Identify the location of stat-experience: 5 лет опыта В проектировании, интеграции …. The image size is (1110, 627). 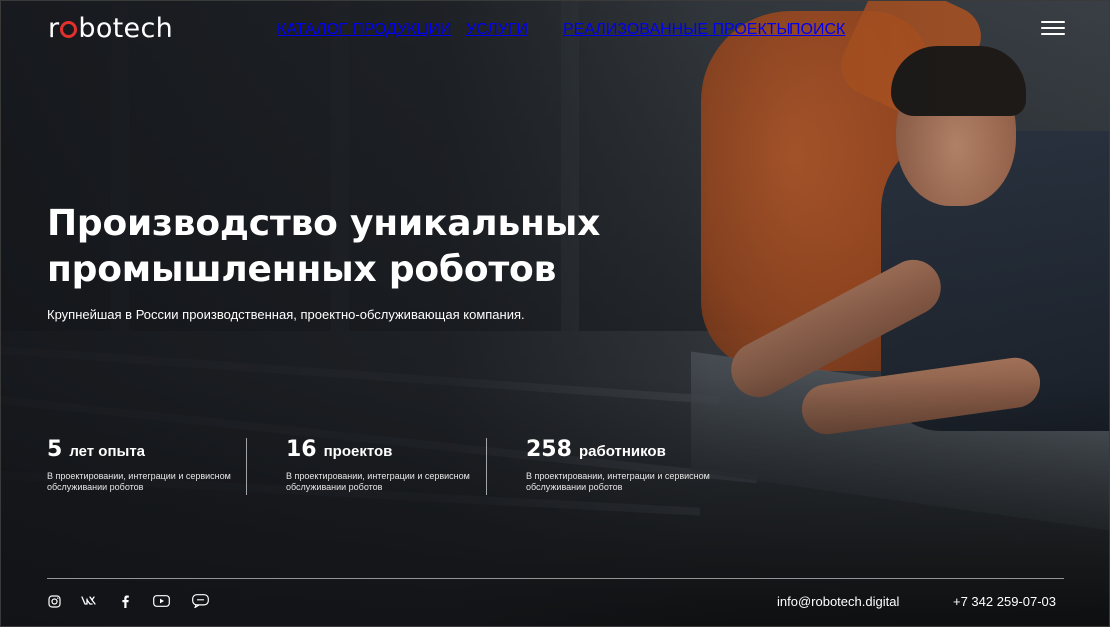
(157, 467).